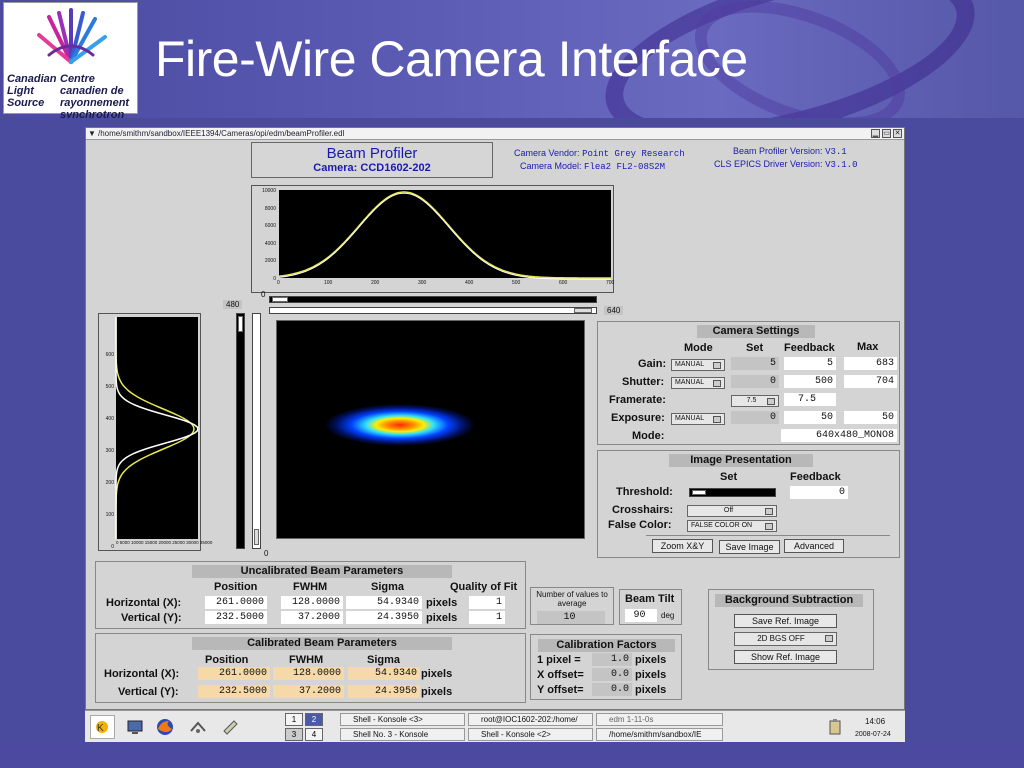 The height and width of the screenshot is (768, 1024). Describe the element at coordinates (571, 617) in the screenshot. I see `averaging-value: 10` at that location.